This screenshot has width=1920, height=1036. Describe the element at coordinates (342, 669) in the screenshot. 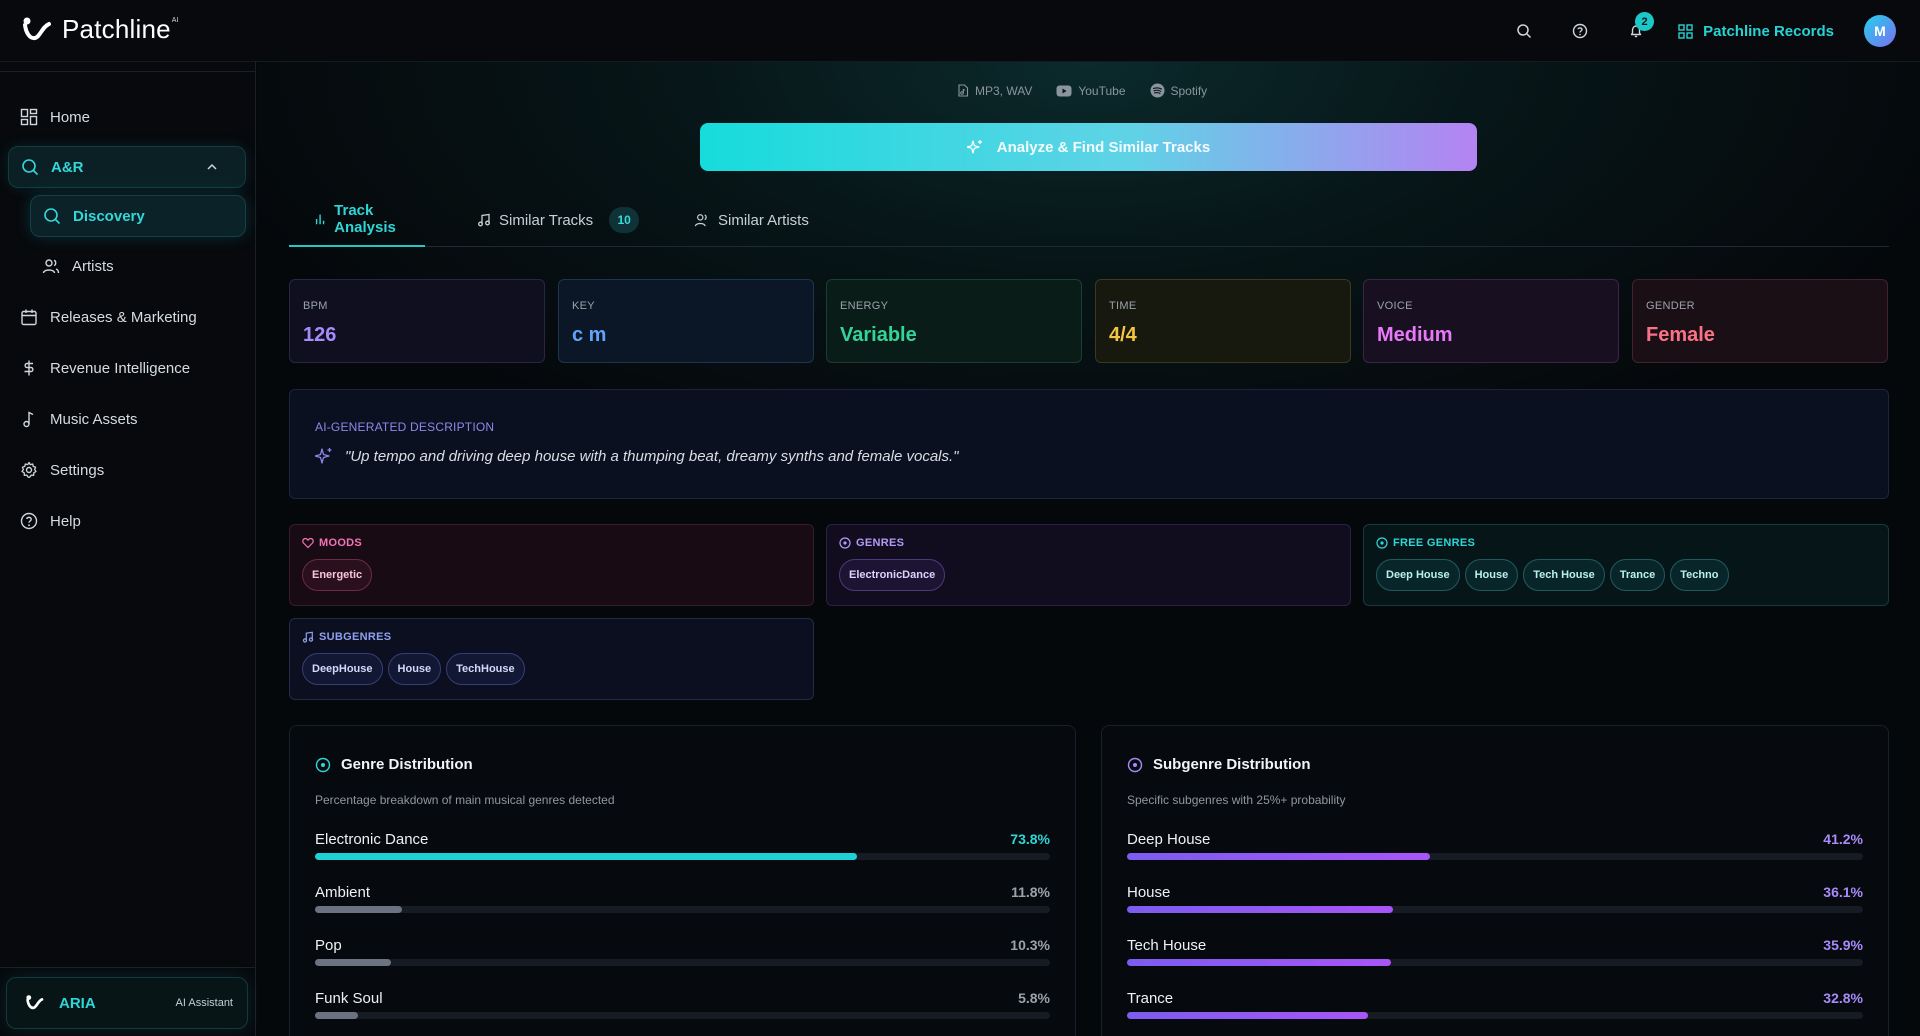

I see `subgenre-tag: DeepHouse` at that location.